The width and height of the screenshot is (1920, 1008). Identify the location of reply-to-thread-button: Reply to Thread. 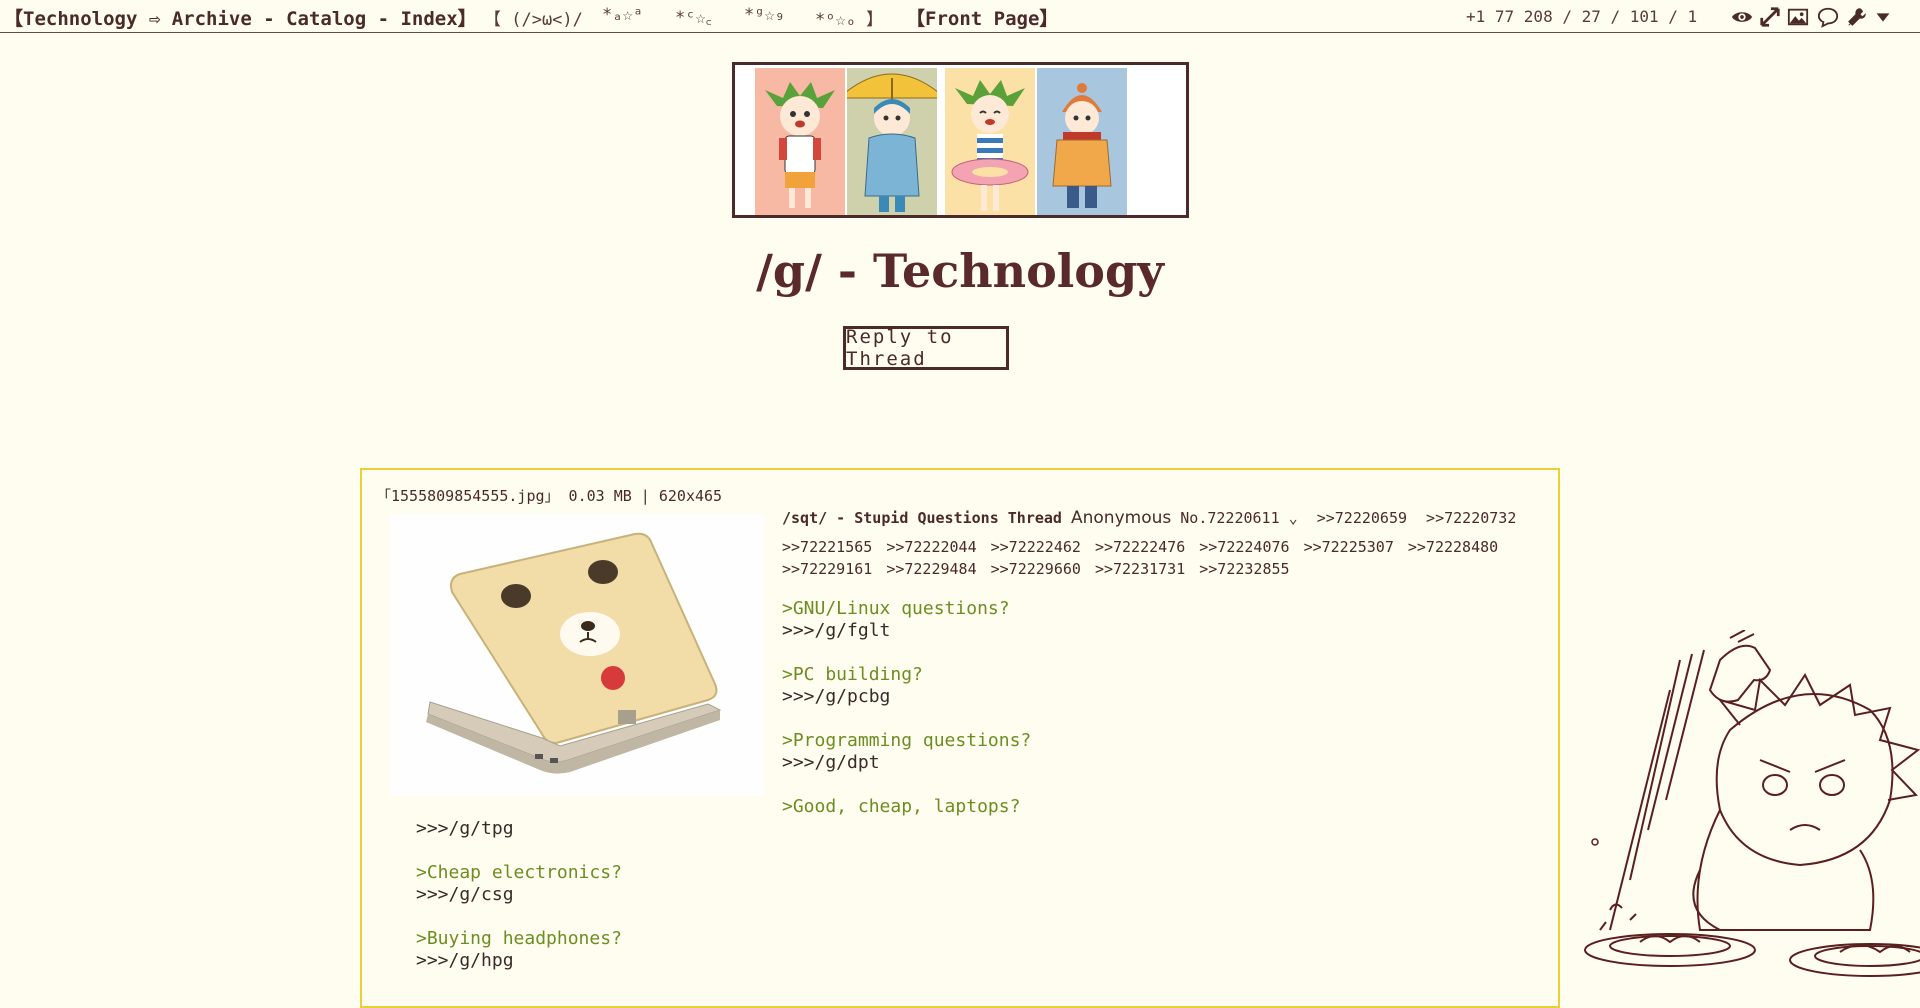
(926, 348).